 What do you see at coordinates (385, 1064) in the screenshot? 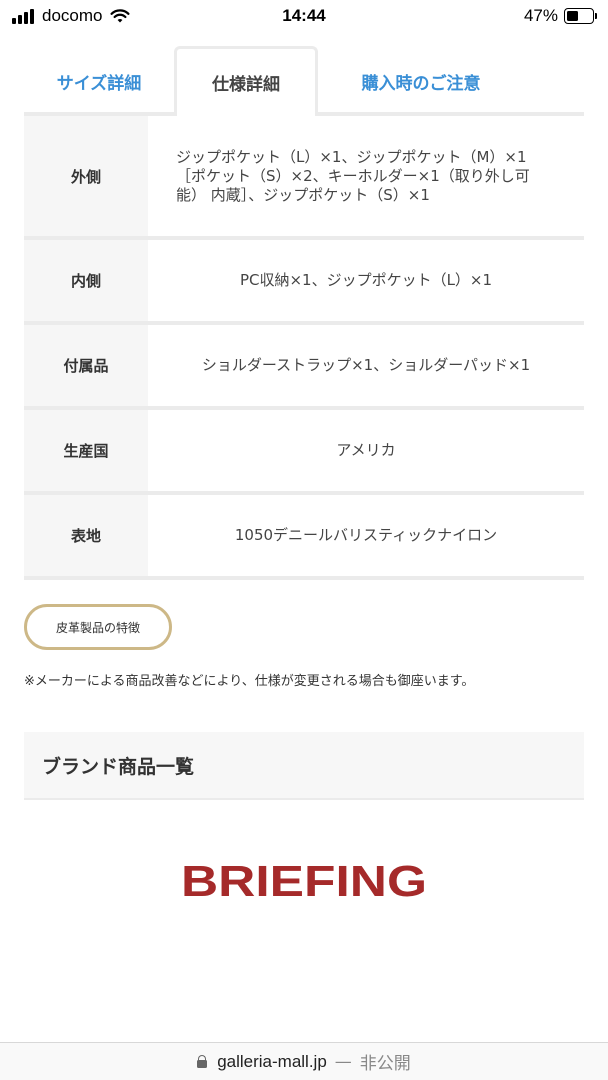
I see `url-privacy-status: 非公開` at bounding box center [385, 1064].